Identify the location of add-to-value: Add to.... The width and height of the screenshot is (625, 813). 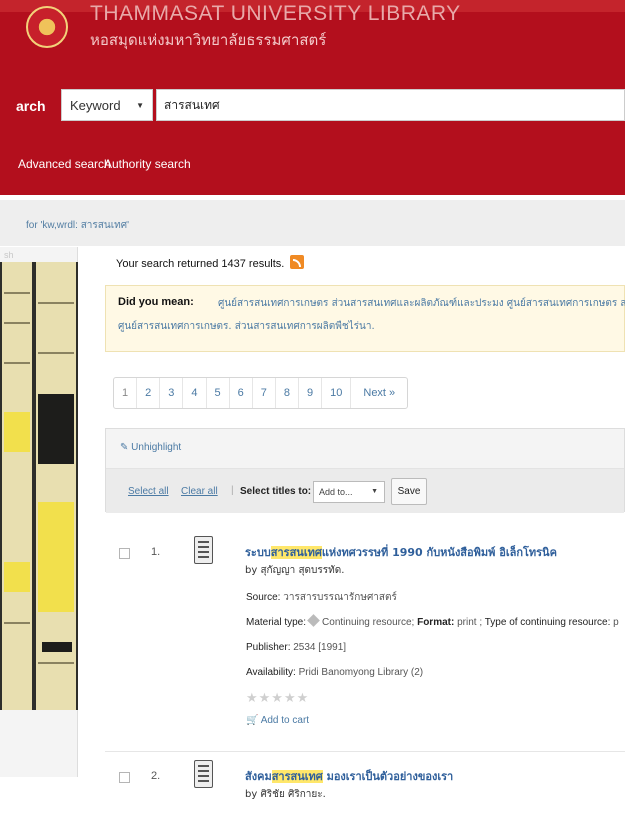
(336, 492).